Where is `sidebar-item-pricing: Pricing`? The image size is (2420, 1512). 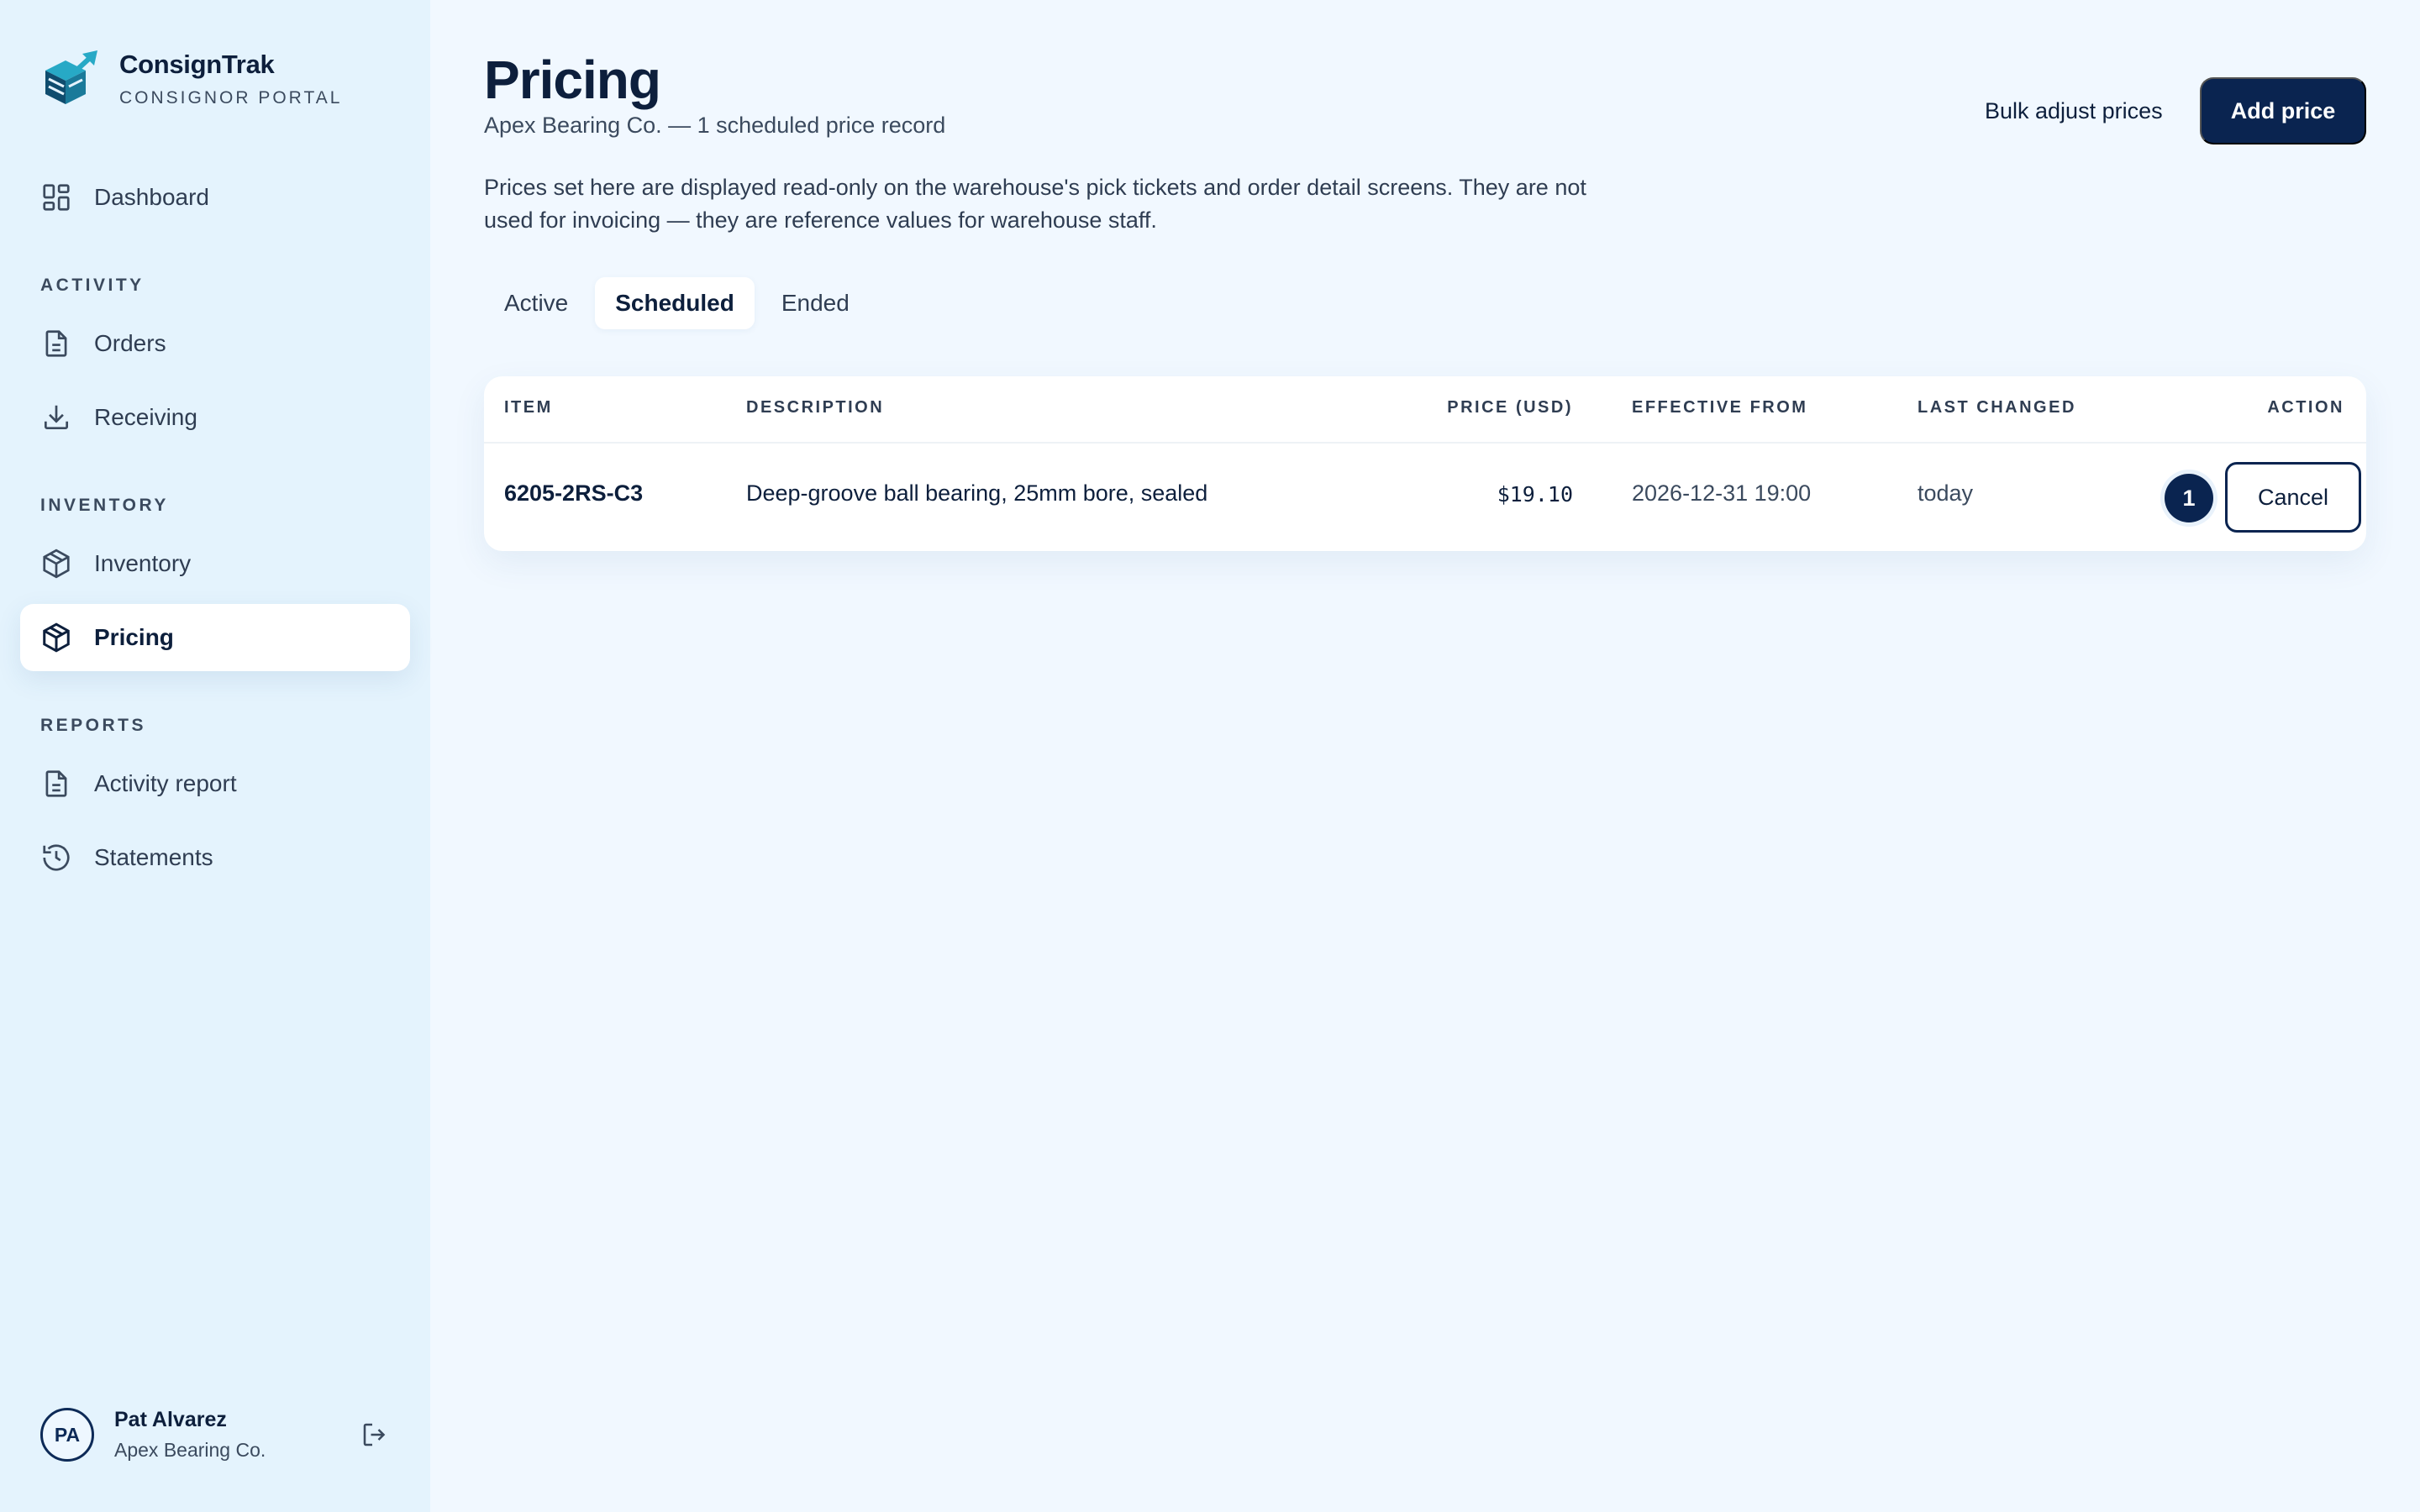 sidebar-item-pricing: Pricing is located at coordinates (215, 637).